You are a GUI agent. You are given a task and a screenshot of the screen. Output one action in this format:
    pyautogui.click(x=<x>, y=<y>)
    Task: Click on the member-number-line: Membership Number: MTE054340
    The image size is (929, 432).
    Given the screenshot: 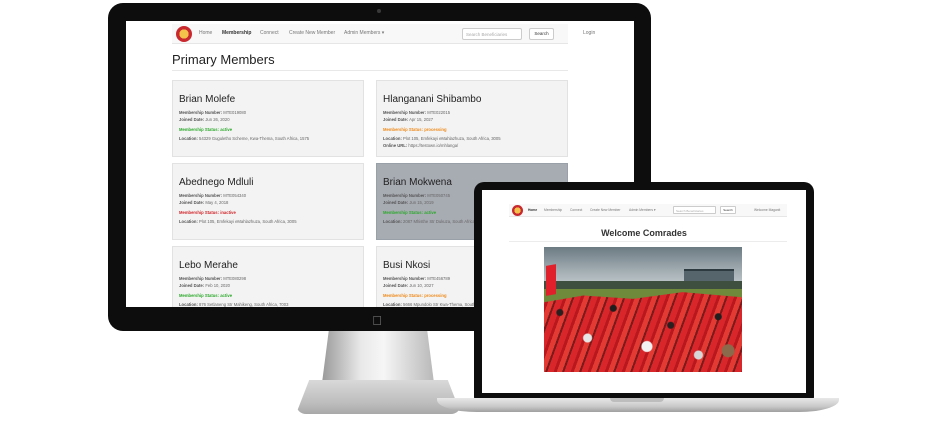 What is the action you would take?
    pyautogui.click(x=213, y=195)
    